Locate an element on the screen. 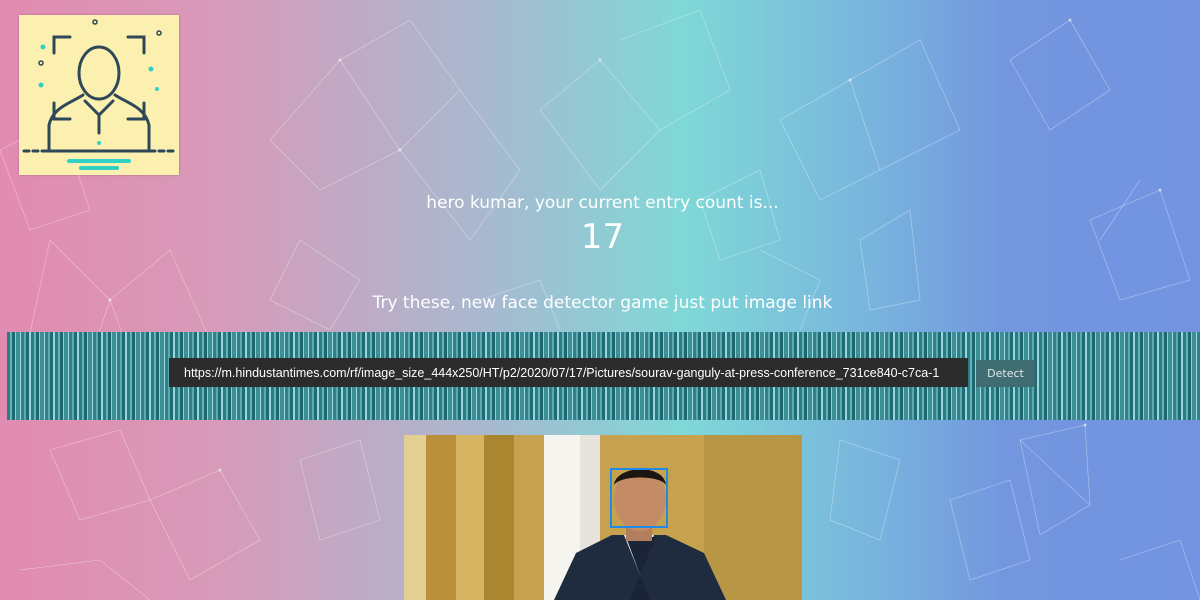  face-recognition-logo is located at coordinates (99, 95).